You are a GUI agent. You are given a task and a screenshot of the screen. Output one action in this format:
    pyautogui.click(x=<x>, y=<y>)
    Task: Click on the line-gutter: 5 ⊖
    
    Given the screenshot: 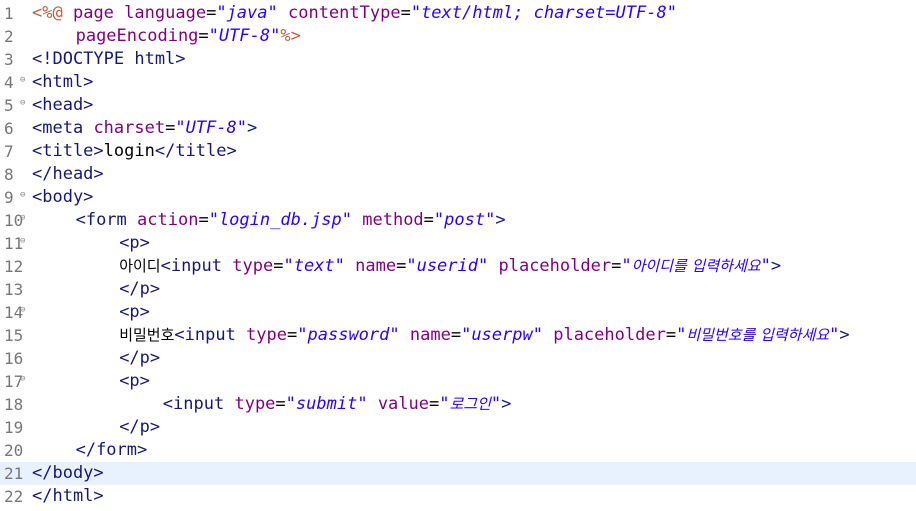 What is the action you would take?
    pyautogui.click(x=16, y=105)
    